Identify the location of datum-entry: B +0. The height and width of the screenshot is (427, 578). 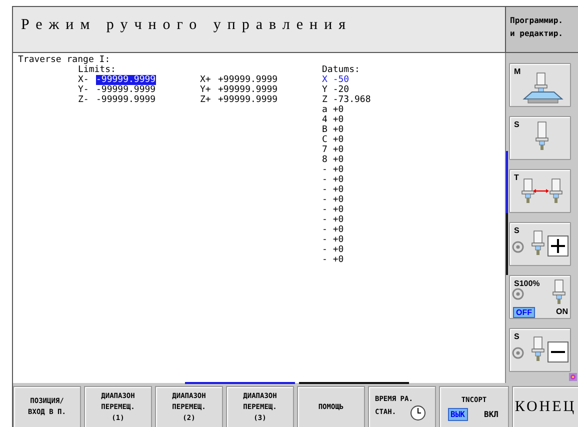
(333, 130).